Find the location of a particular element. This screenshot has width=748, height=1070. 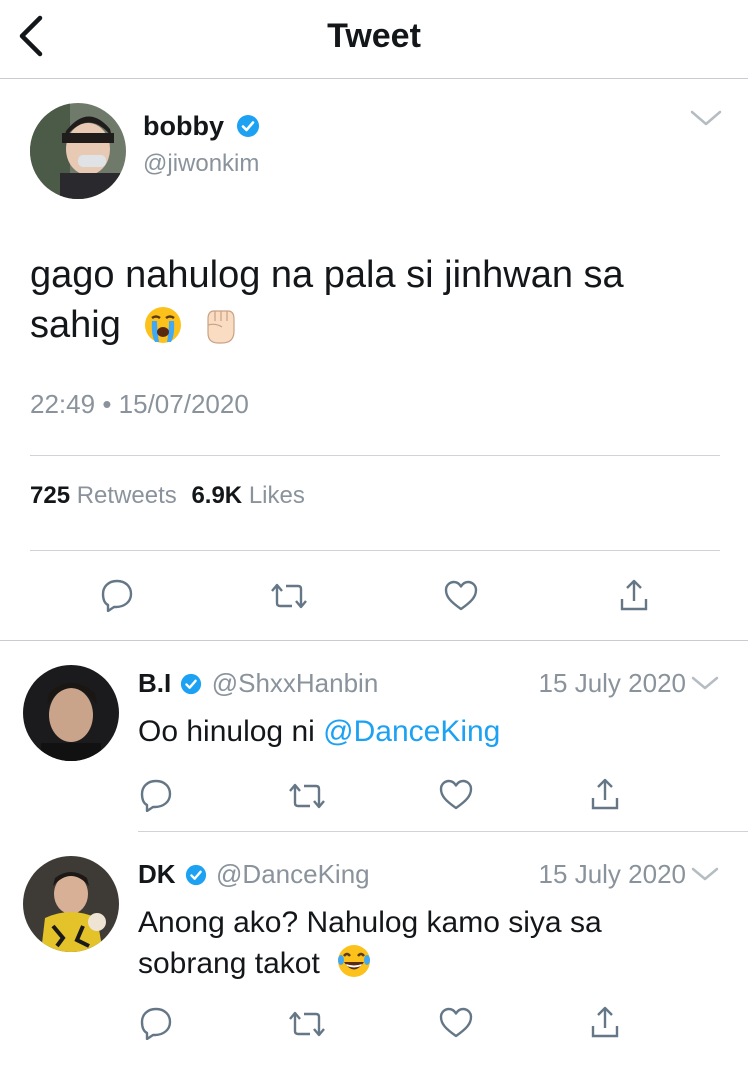

tweet-text: gago nahulog na pala si jinhwan sa sahig is located at coordinates (327, 300).